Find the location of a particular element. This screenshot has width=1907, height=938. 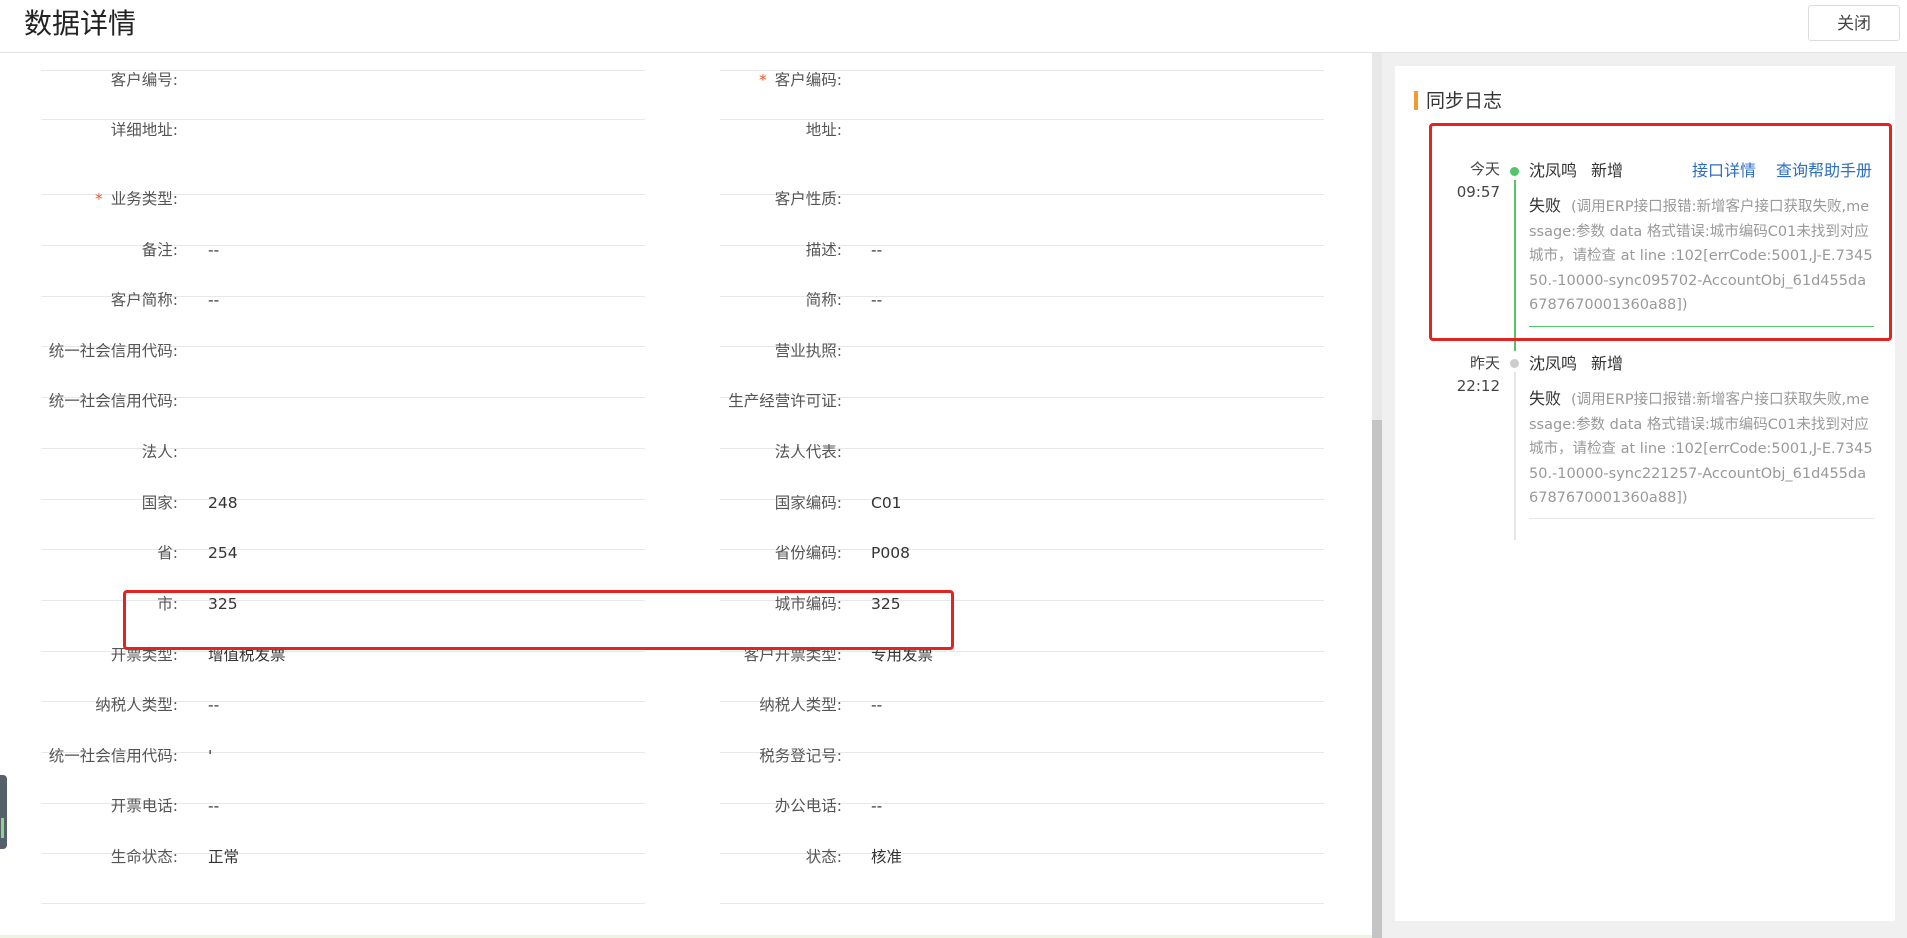

field-label-text: 客户编号: is located at coordinates (144, 80).